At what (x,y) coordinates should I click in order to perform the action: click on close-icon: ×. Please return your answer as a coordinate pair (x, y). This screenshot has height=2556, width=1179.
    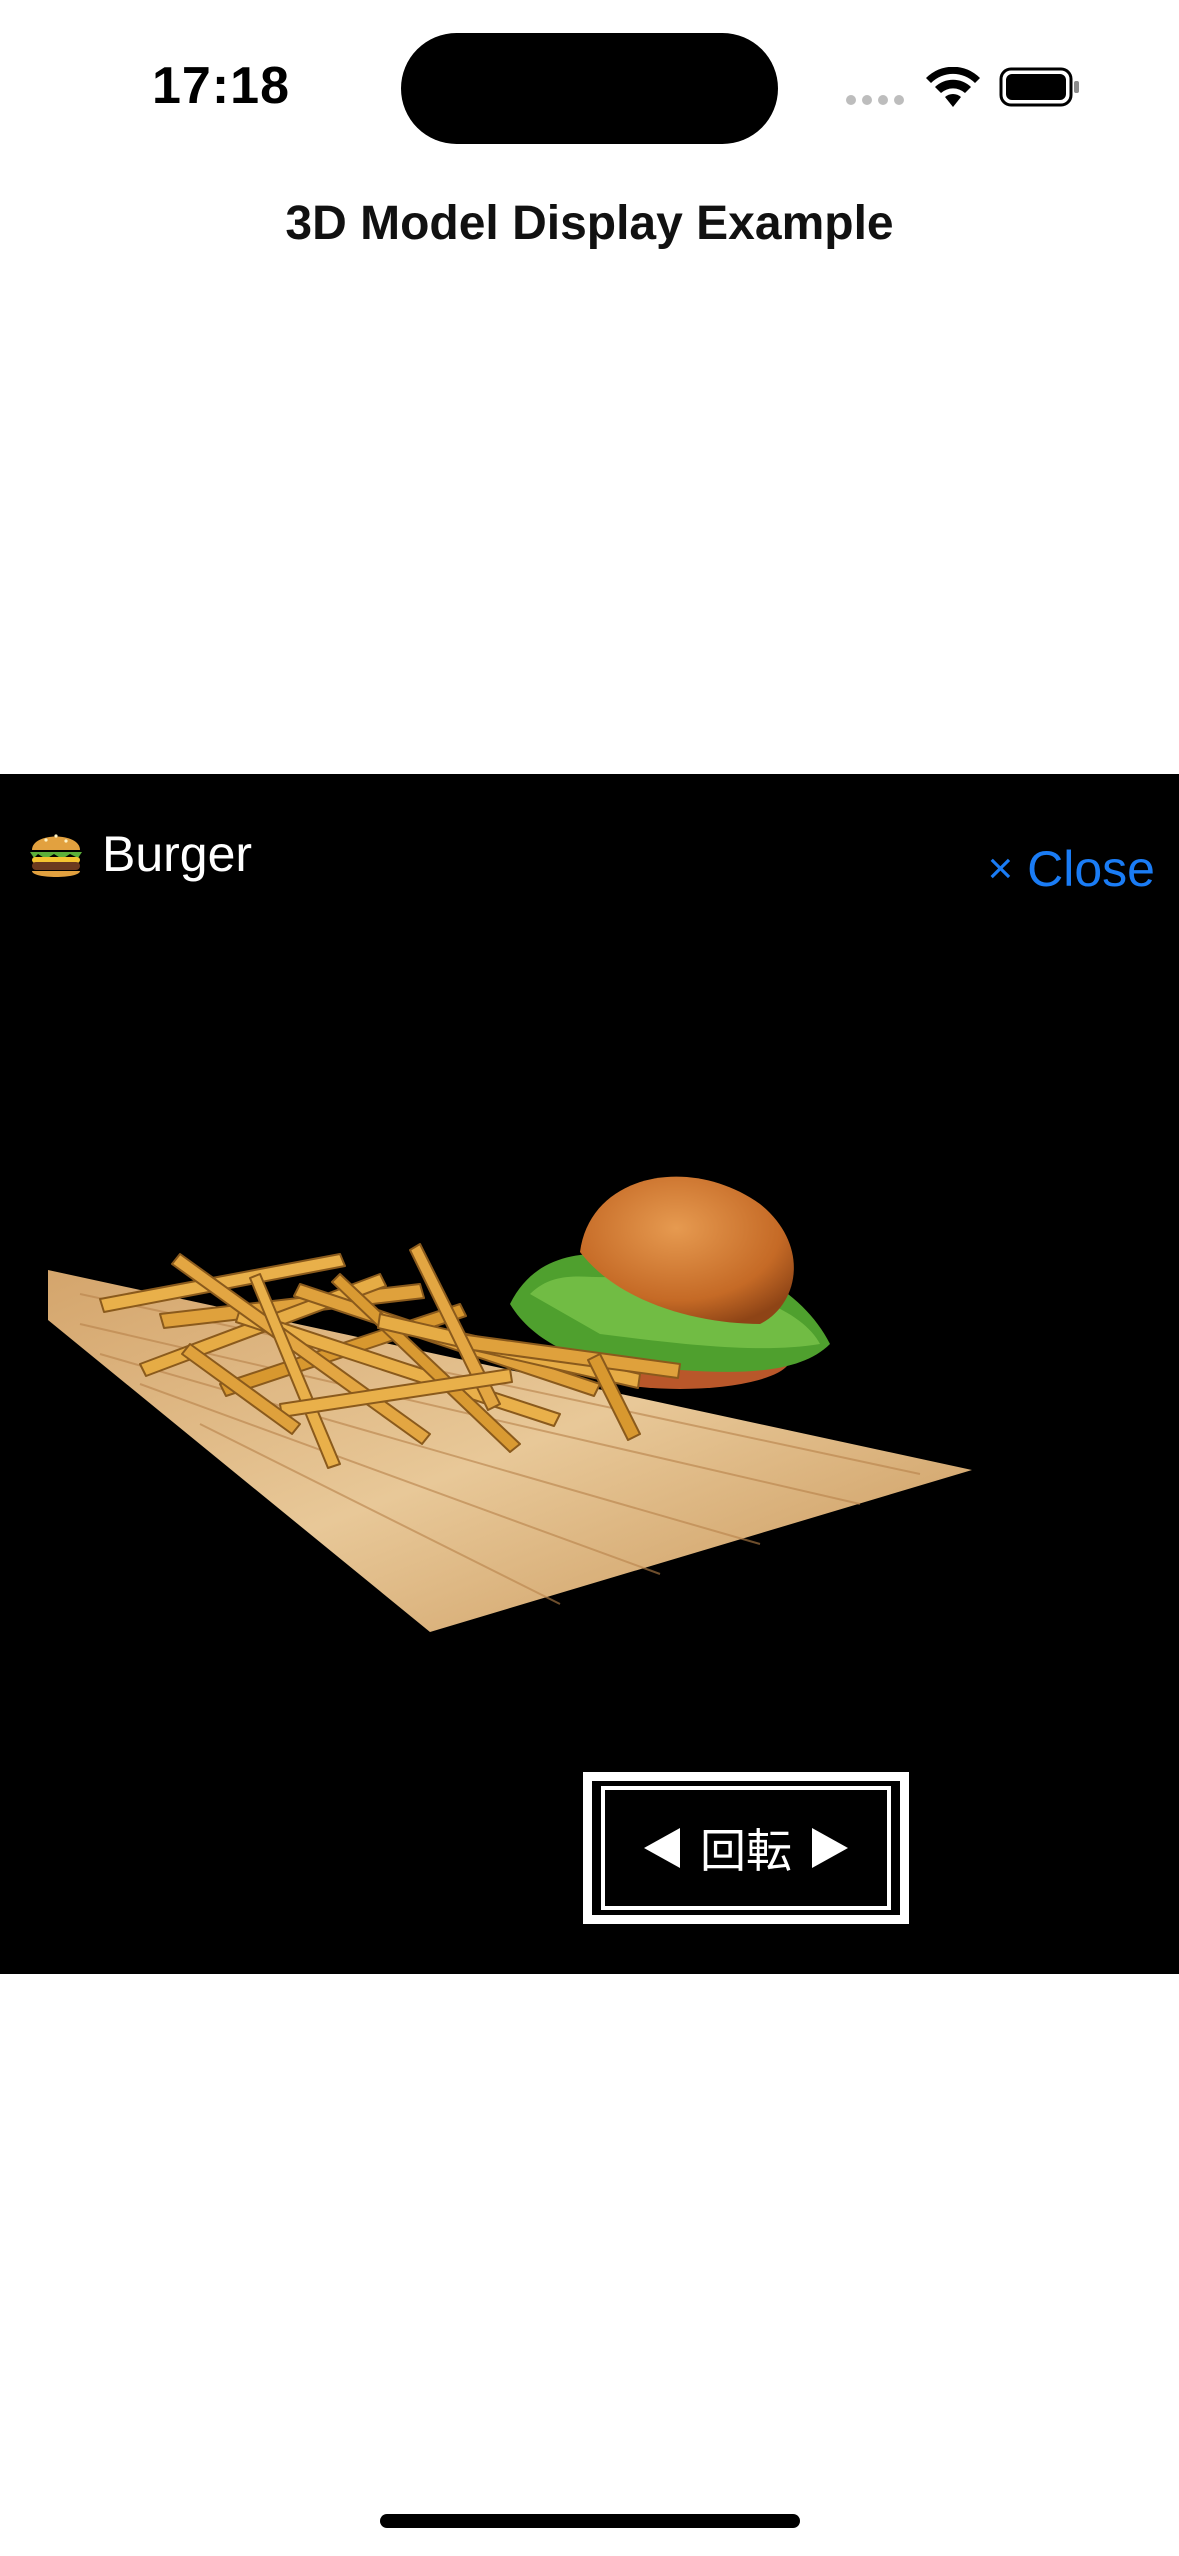
    Looking at the image, I should click on (1000, 868).